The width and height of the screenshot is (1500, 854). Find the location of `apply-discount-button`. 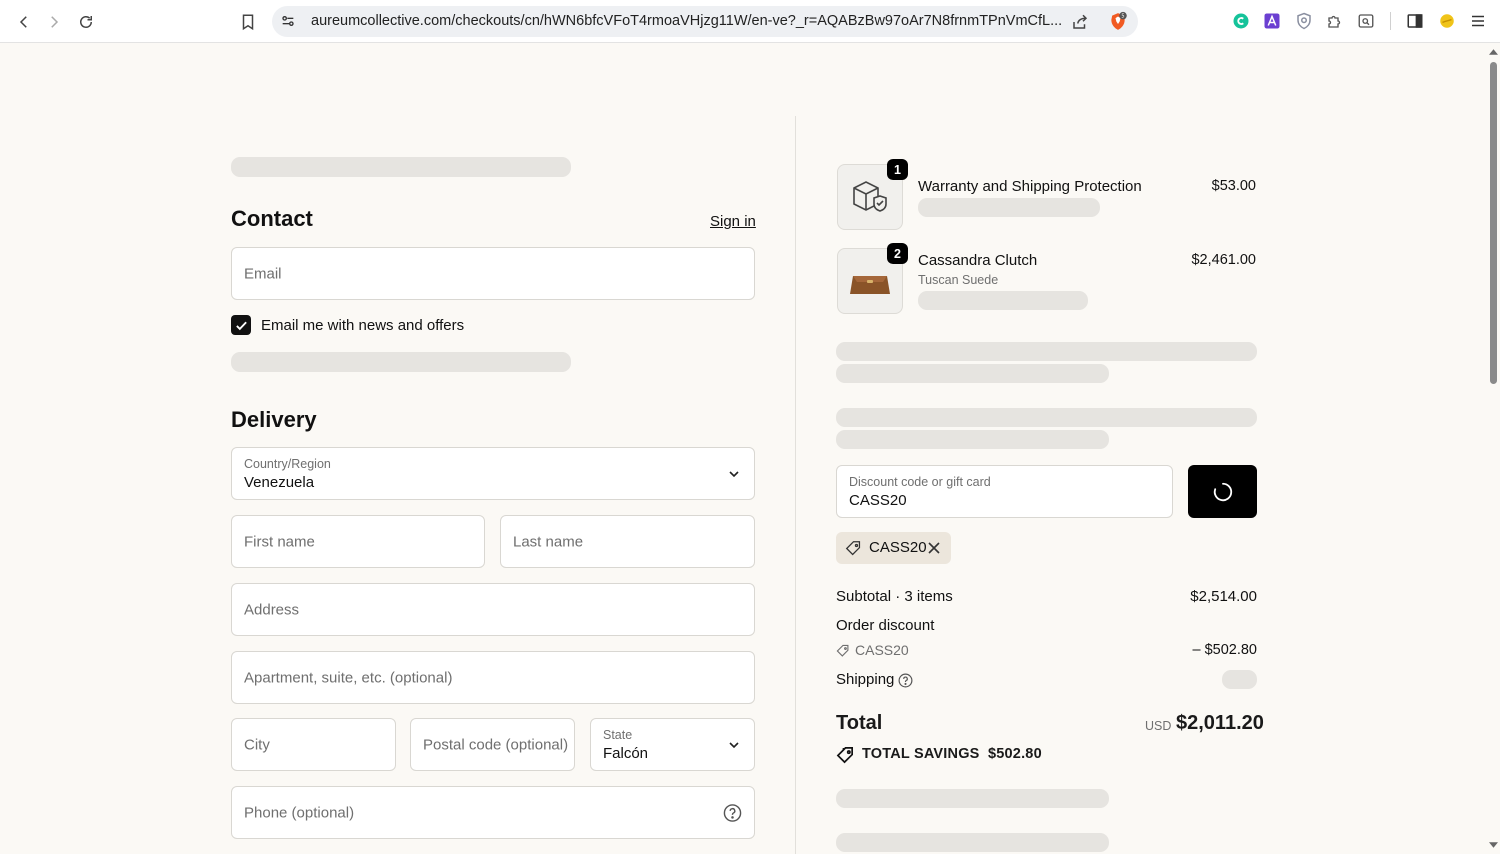

apply-discount-button is located at coordinates (1222, 491).